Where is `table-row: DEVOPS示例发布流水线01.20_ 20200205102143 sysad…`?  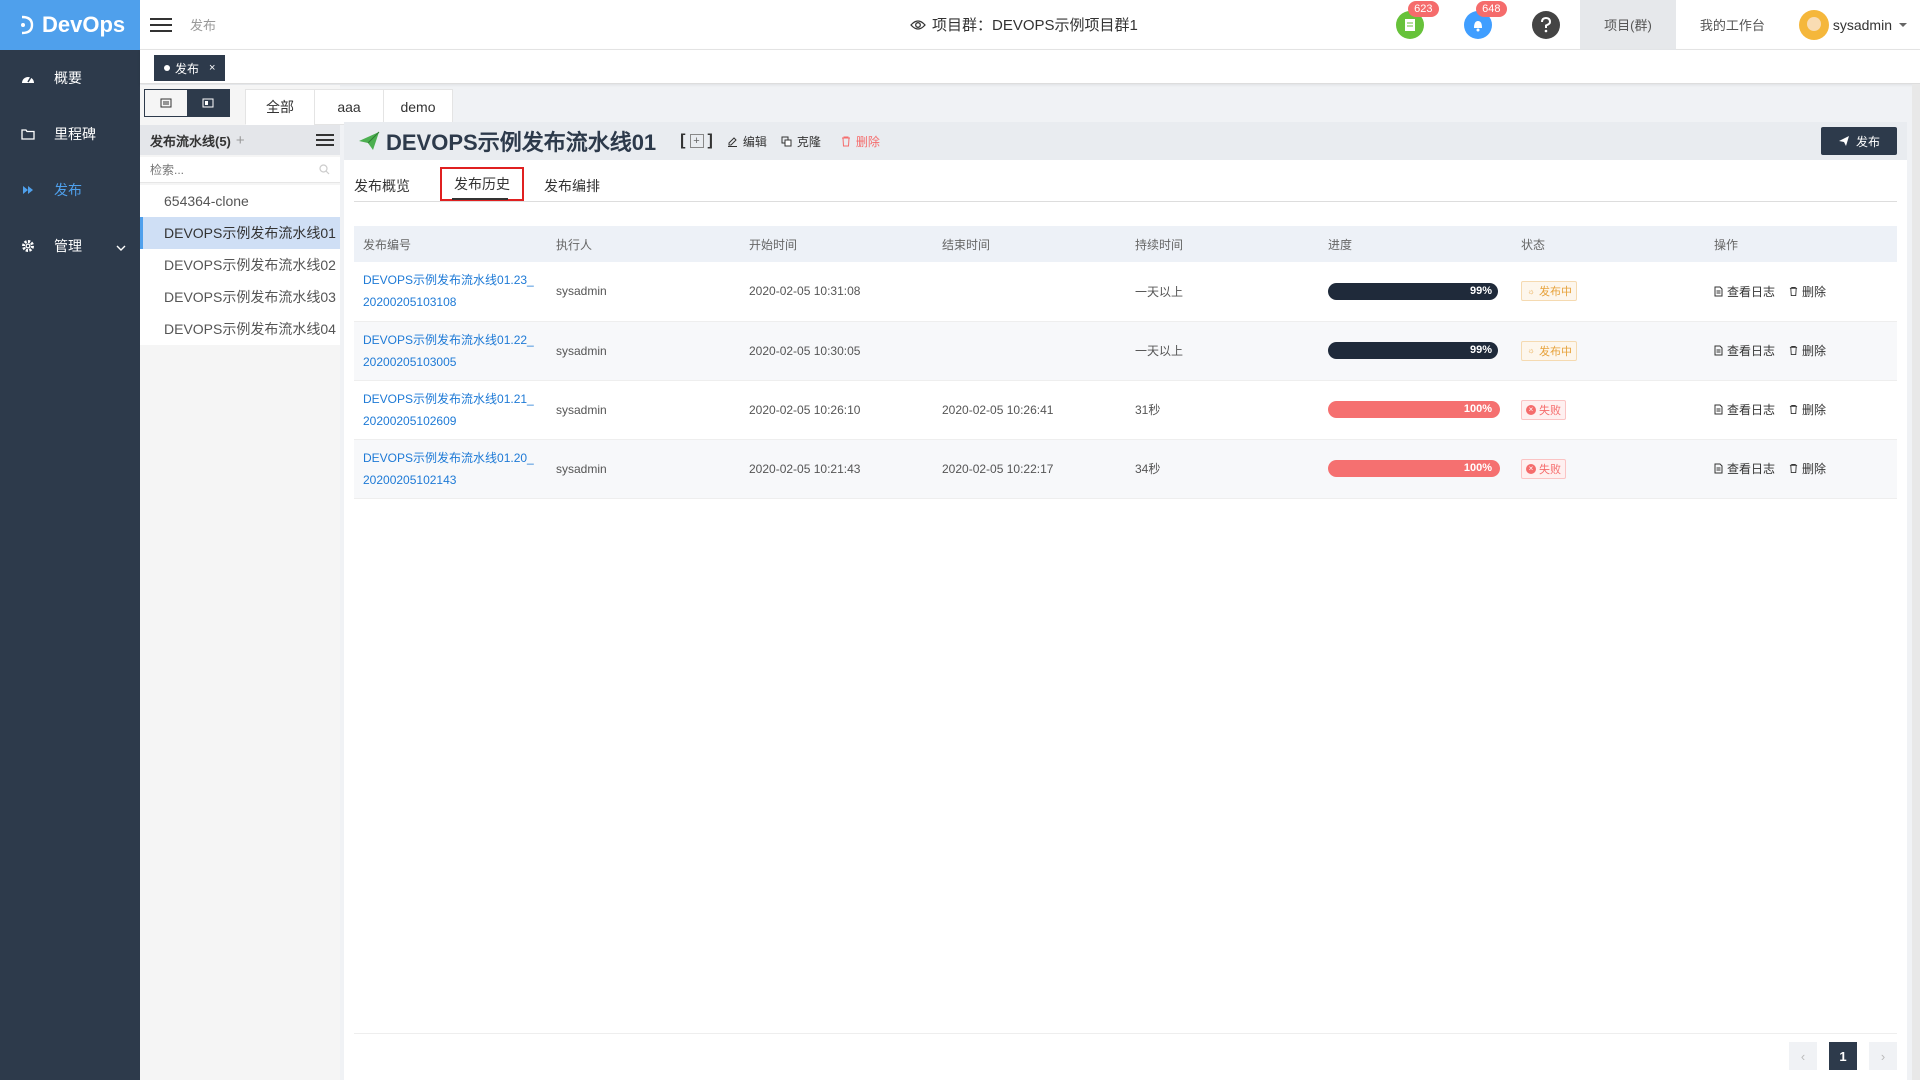
table-row: DEVOPS示例发布流水线01.20_ 20200205102143 sysad… is located at coordinates (1125, 469).